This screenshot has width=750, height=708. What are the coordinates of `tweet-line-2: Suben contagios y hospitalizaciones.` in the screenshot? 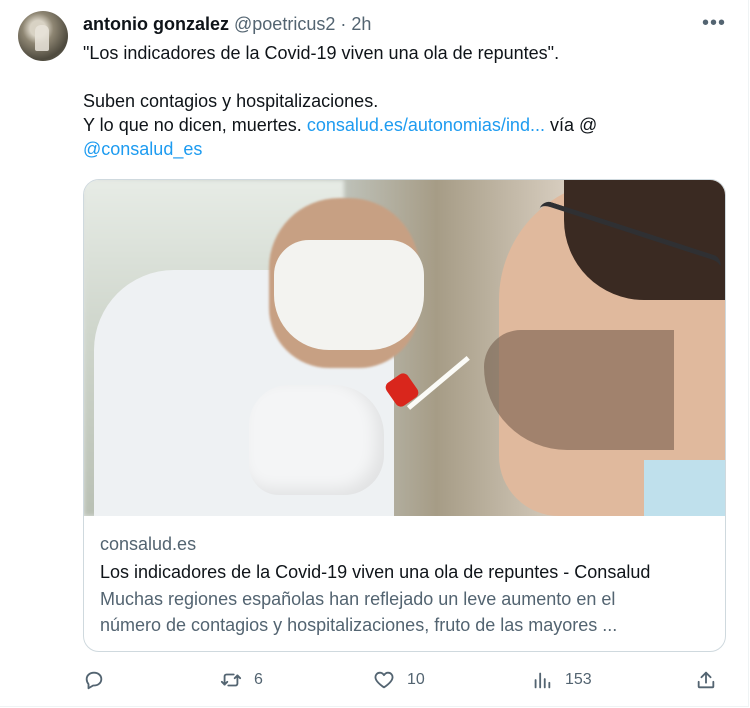 It's located at (231, 101).